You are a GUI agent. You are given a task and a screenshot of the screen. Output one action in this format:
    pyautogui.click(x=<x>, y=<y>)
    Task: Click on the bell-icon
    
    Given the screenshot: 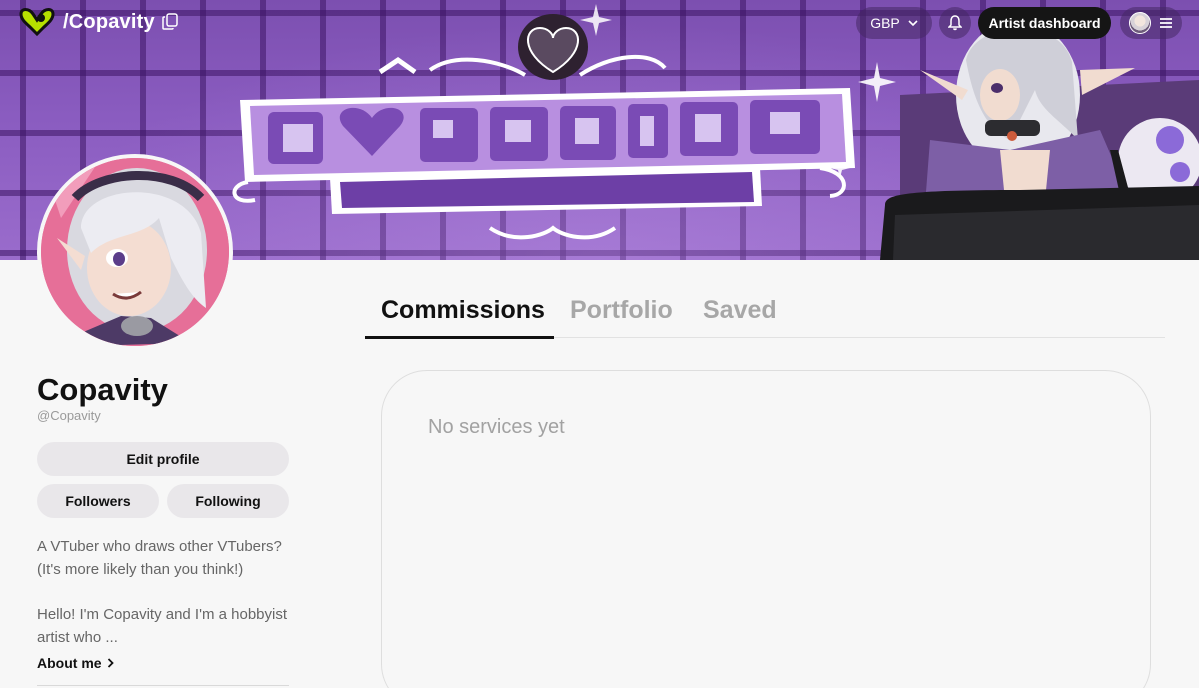 What is the action you would take?
    pyautogui.click(x=955, y=23)
    